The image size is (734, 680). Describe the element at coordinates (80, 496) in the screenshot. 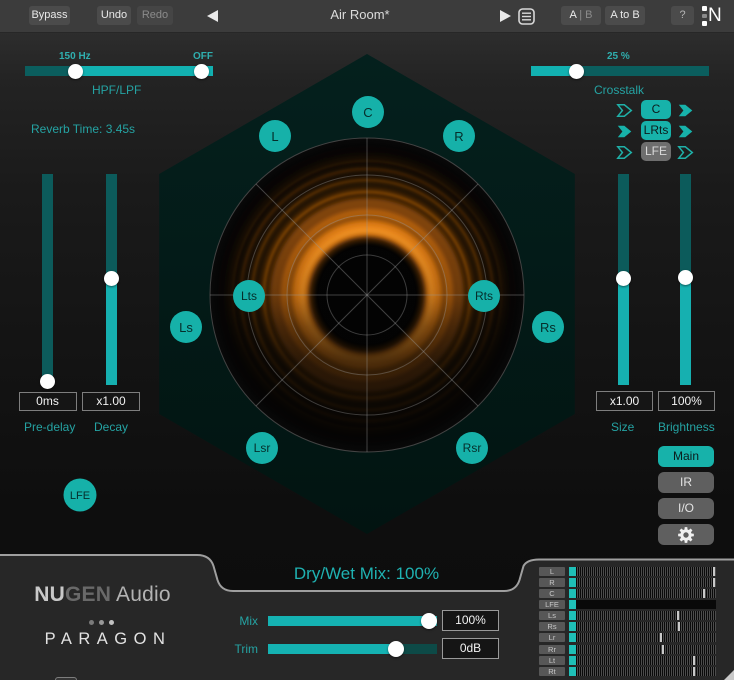

I see `svg-text: LFE` at that location.